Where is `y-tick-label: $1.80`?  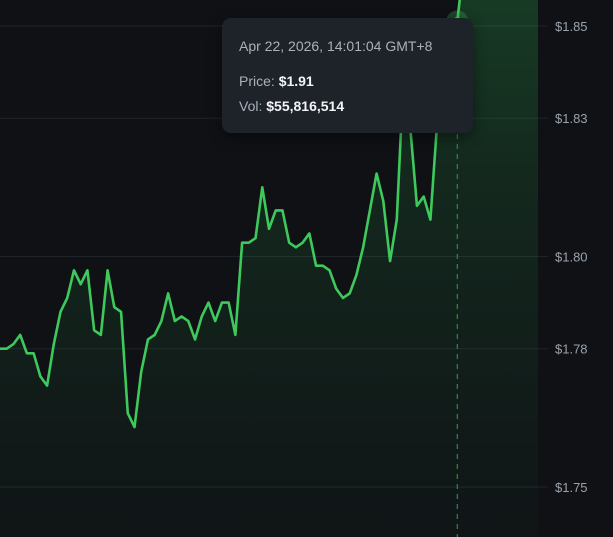
y-tick-label: $1.80 is located at coordinates (571, 257).